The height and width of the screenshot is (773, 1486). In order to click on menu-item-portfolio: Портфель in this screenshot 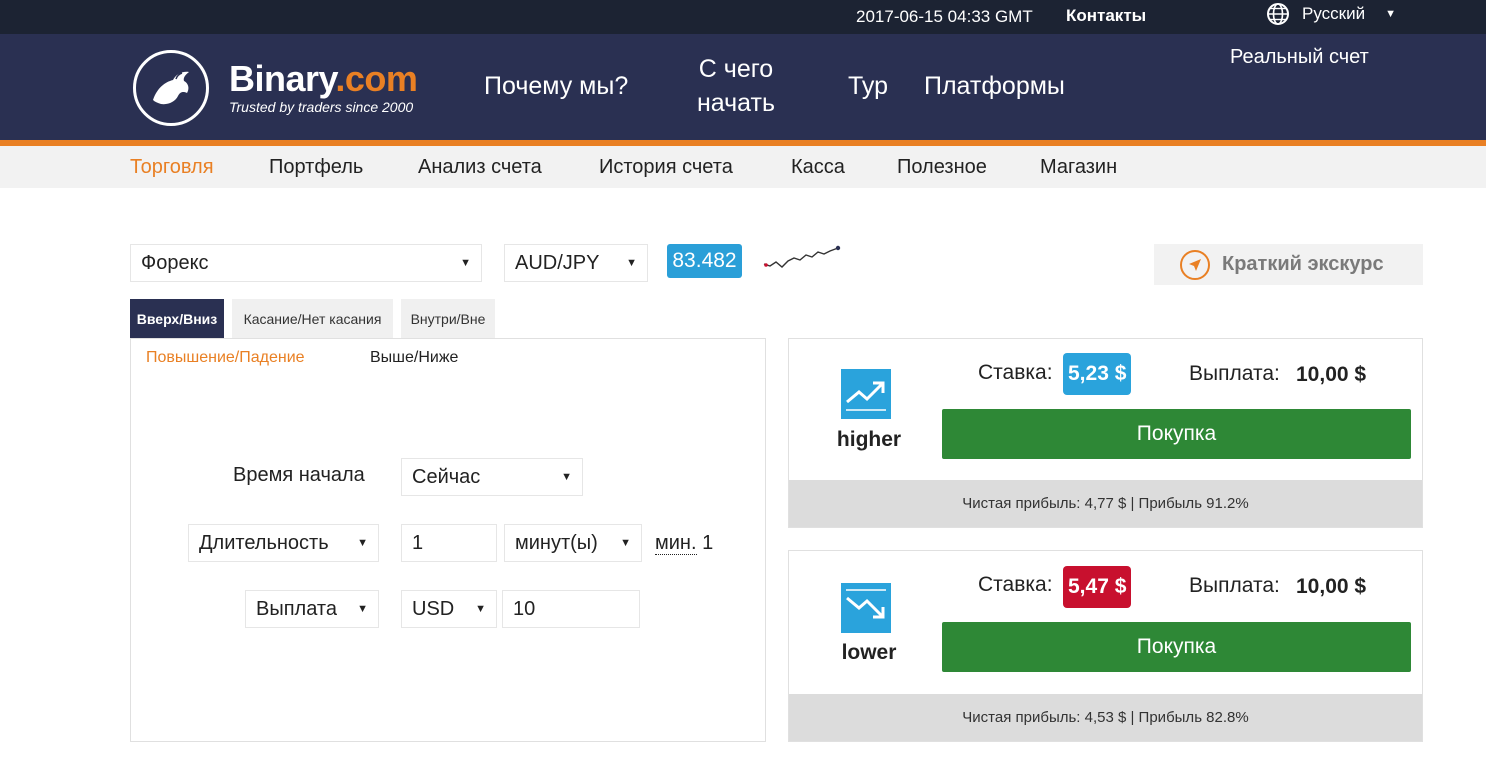, I will do `click(316, 167)`.